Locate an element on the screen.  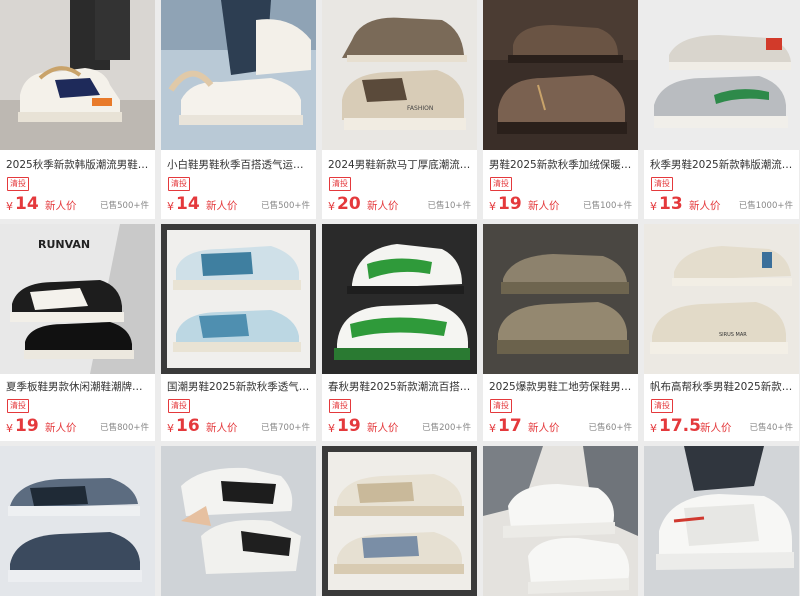
product-image: RUNVAN is located at coordinates (77, 299).